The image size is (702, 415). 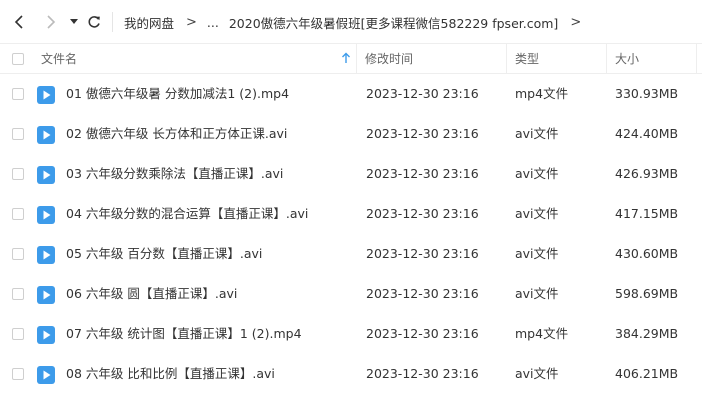 What do you see at coordinates (393, 22) in the screenshot?
I see `breadcrumb-current: 2020傲德六年级暑假班[更多课程微信582229 fpser.com]` at bounding box center [393, 22].